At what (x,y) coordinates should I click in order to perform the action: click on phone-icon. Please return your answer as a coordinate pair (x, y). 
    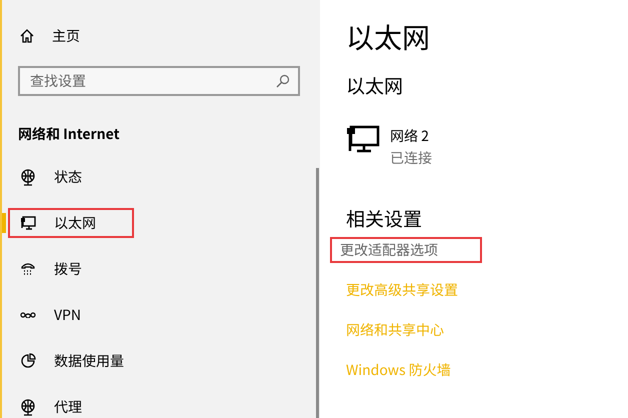
    Looking at the image, I should click on (28, 269).